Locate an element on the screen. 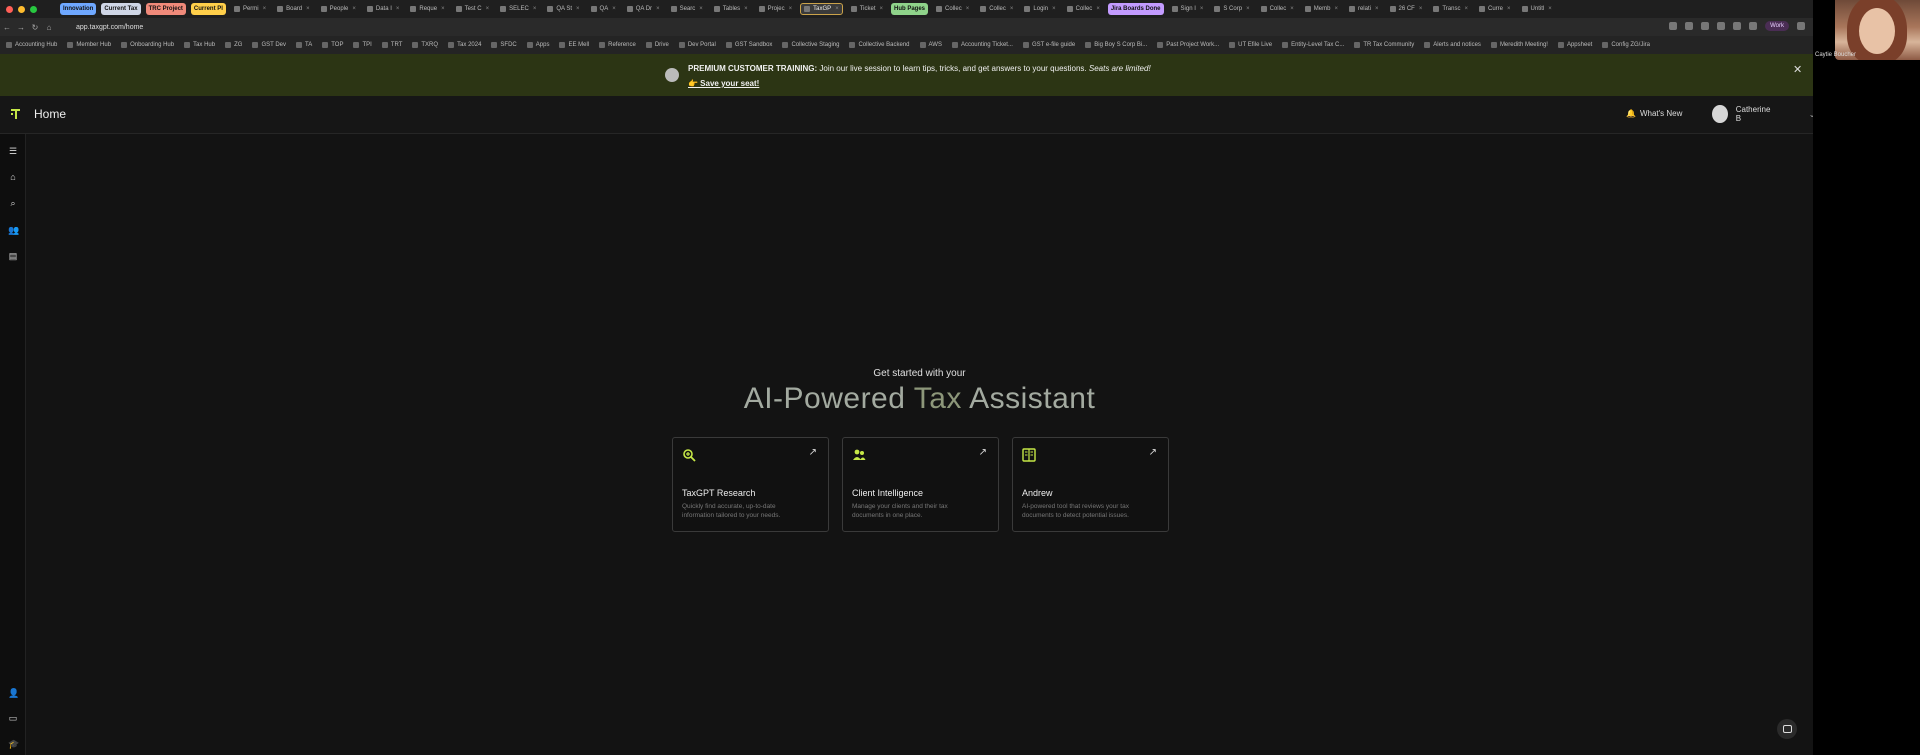 This screenshot has height=755, width=1920. tab-group-label: Jira Boards Done is located at coordinates (1135, 9).